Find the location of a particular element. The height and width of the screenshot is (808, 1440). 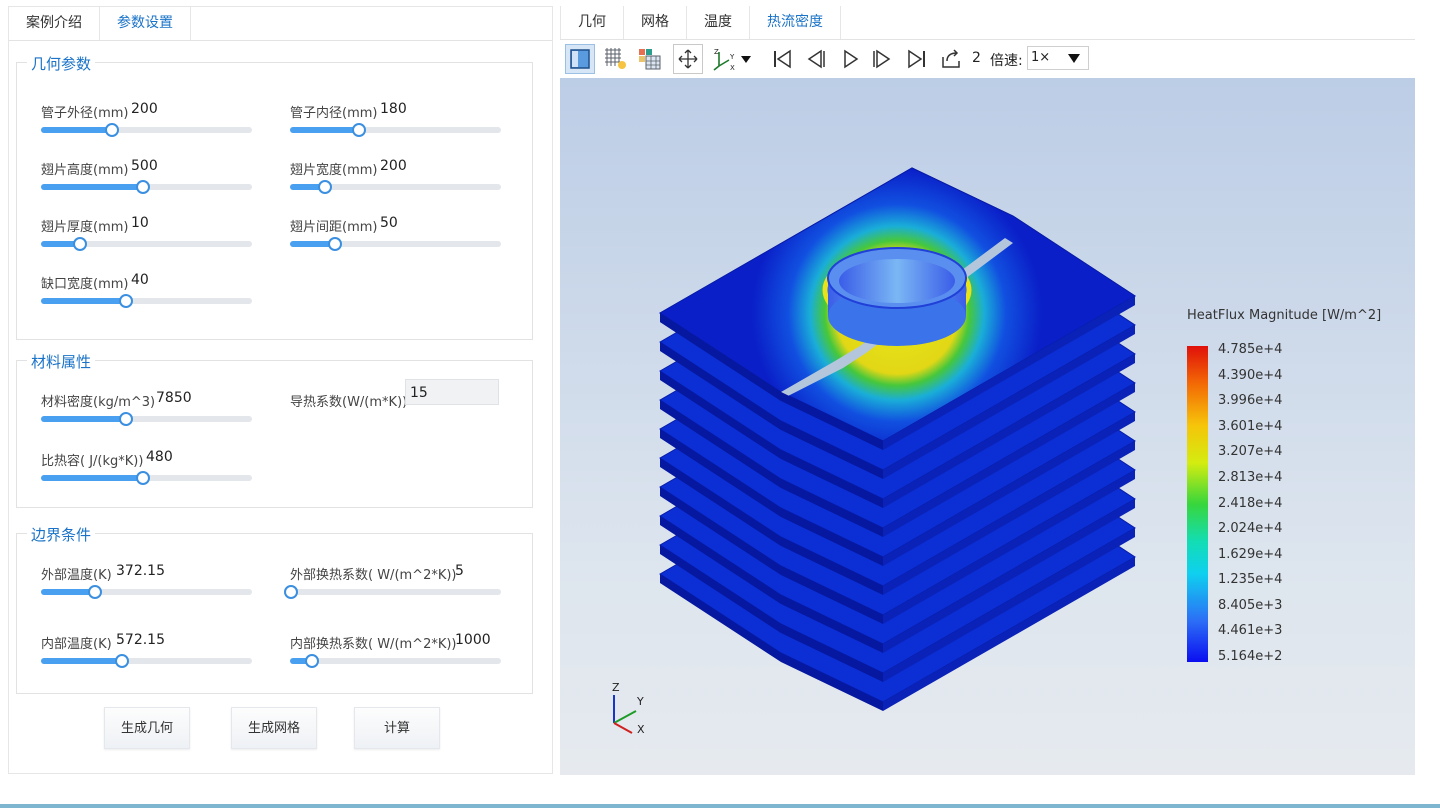

tab-heat-flux: 热流密度 is located at coordinates (795, 22).